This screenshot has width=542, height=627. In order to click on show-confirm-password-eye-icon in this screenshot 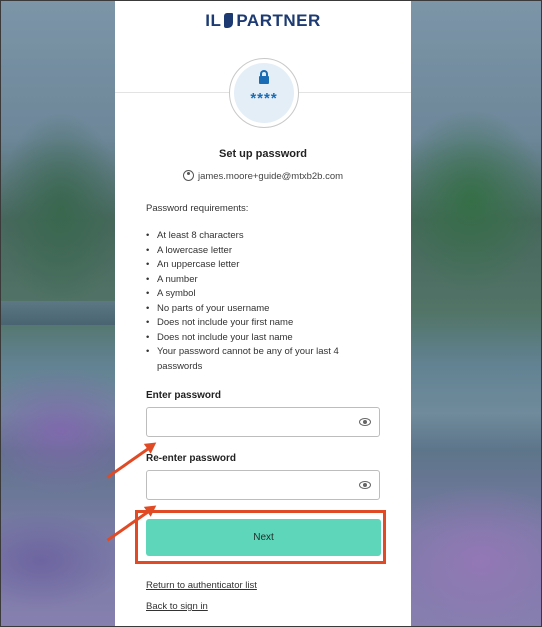, I will do `click(365, 485)`.